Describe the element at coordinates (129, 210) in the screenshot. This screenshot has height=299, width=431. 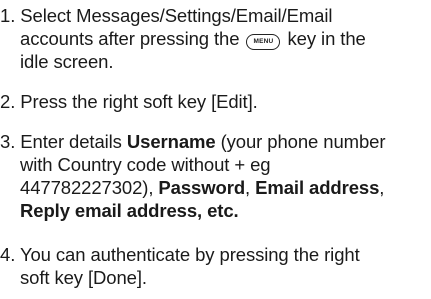
I see `reply-email-term: Reply email address, etc.` at that location.